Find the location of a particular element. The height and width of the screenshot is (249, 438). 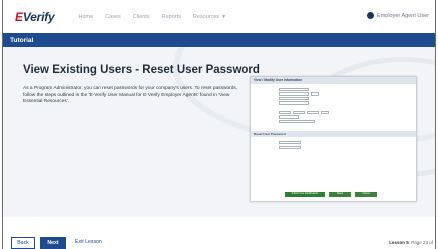

everify-logo: EVerify is located at coordinates (35, 17).